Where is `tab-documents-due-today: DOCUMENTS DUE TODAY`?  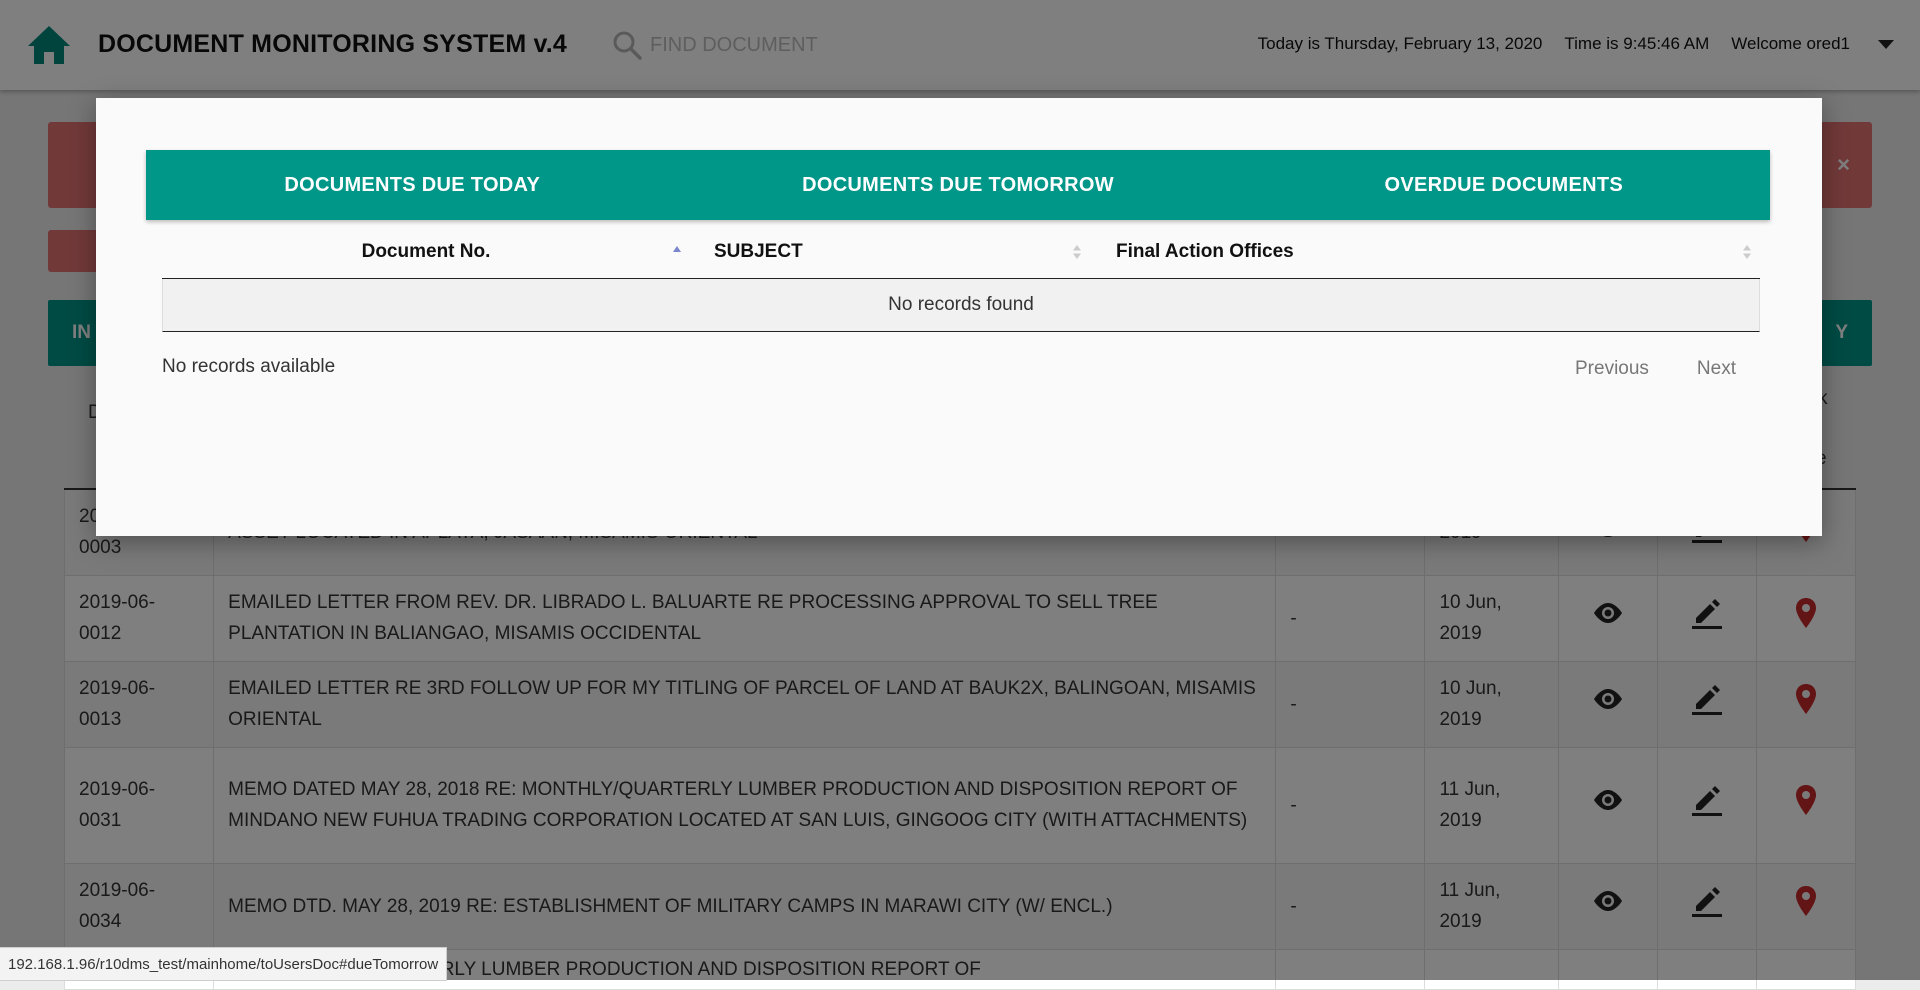
tab-documents-due-today: DOCUMENTS DUE TODAY is located at coordinates (412, 185).